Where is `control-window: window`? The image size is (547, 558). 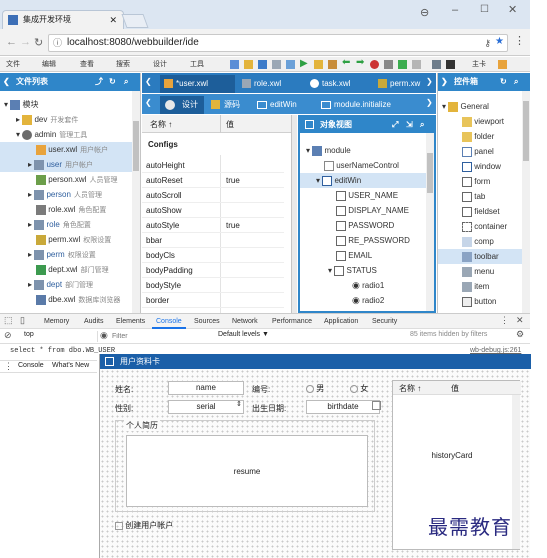
control-window: window is located at coordinates (469, 166).